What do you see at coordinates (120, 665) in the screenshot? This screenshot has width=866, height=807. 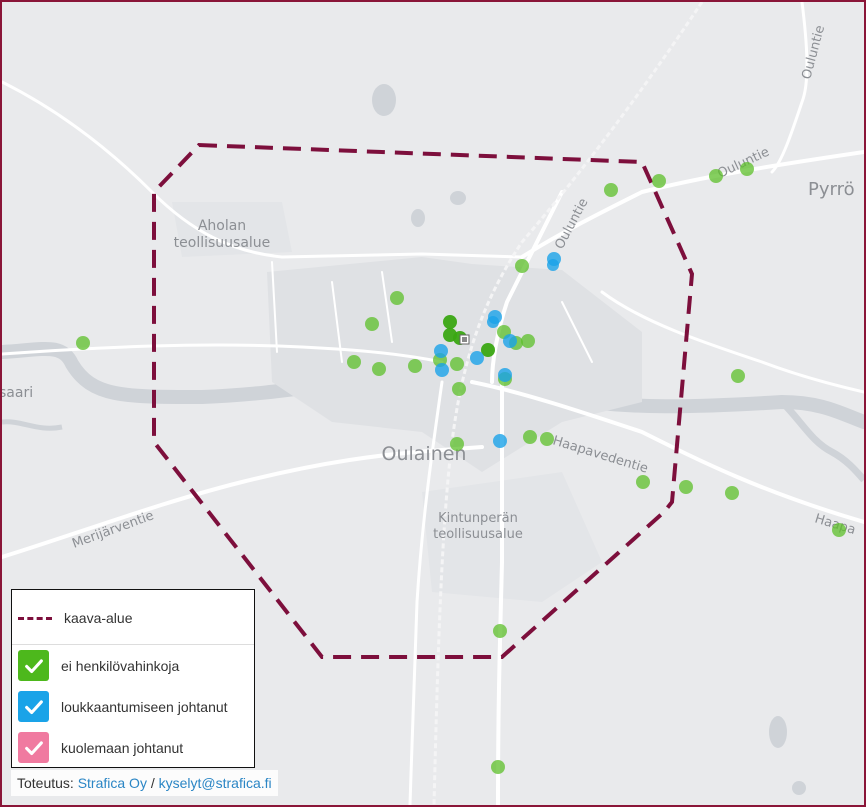 I see `legend-label: ei henkilövahinkoja` at bounding box center [120, 665].